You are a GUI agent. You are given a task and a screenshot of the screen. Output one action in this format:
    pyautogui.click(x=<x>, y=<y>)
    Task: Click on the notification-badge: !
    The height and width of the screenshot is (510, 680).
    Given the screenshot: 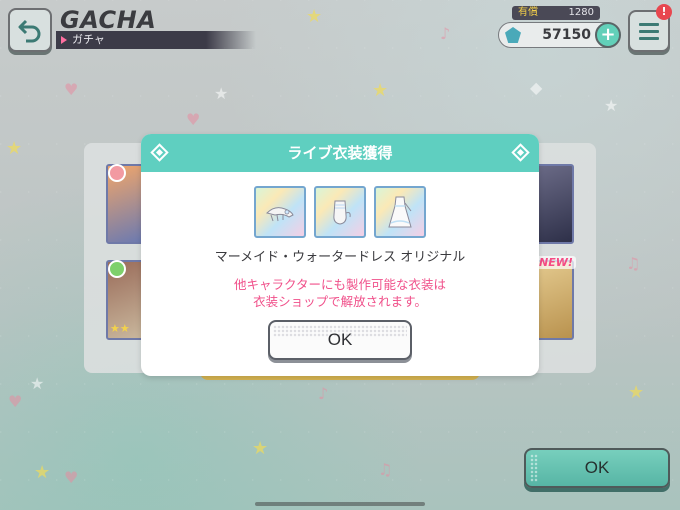 What is the action you would take?
    pyautogui.click(x=664, y=12)
    